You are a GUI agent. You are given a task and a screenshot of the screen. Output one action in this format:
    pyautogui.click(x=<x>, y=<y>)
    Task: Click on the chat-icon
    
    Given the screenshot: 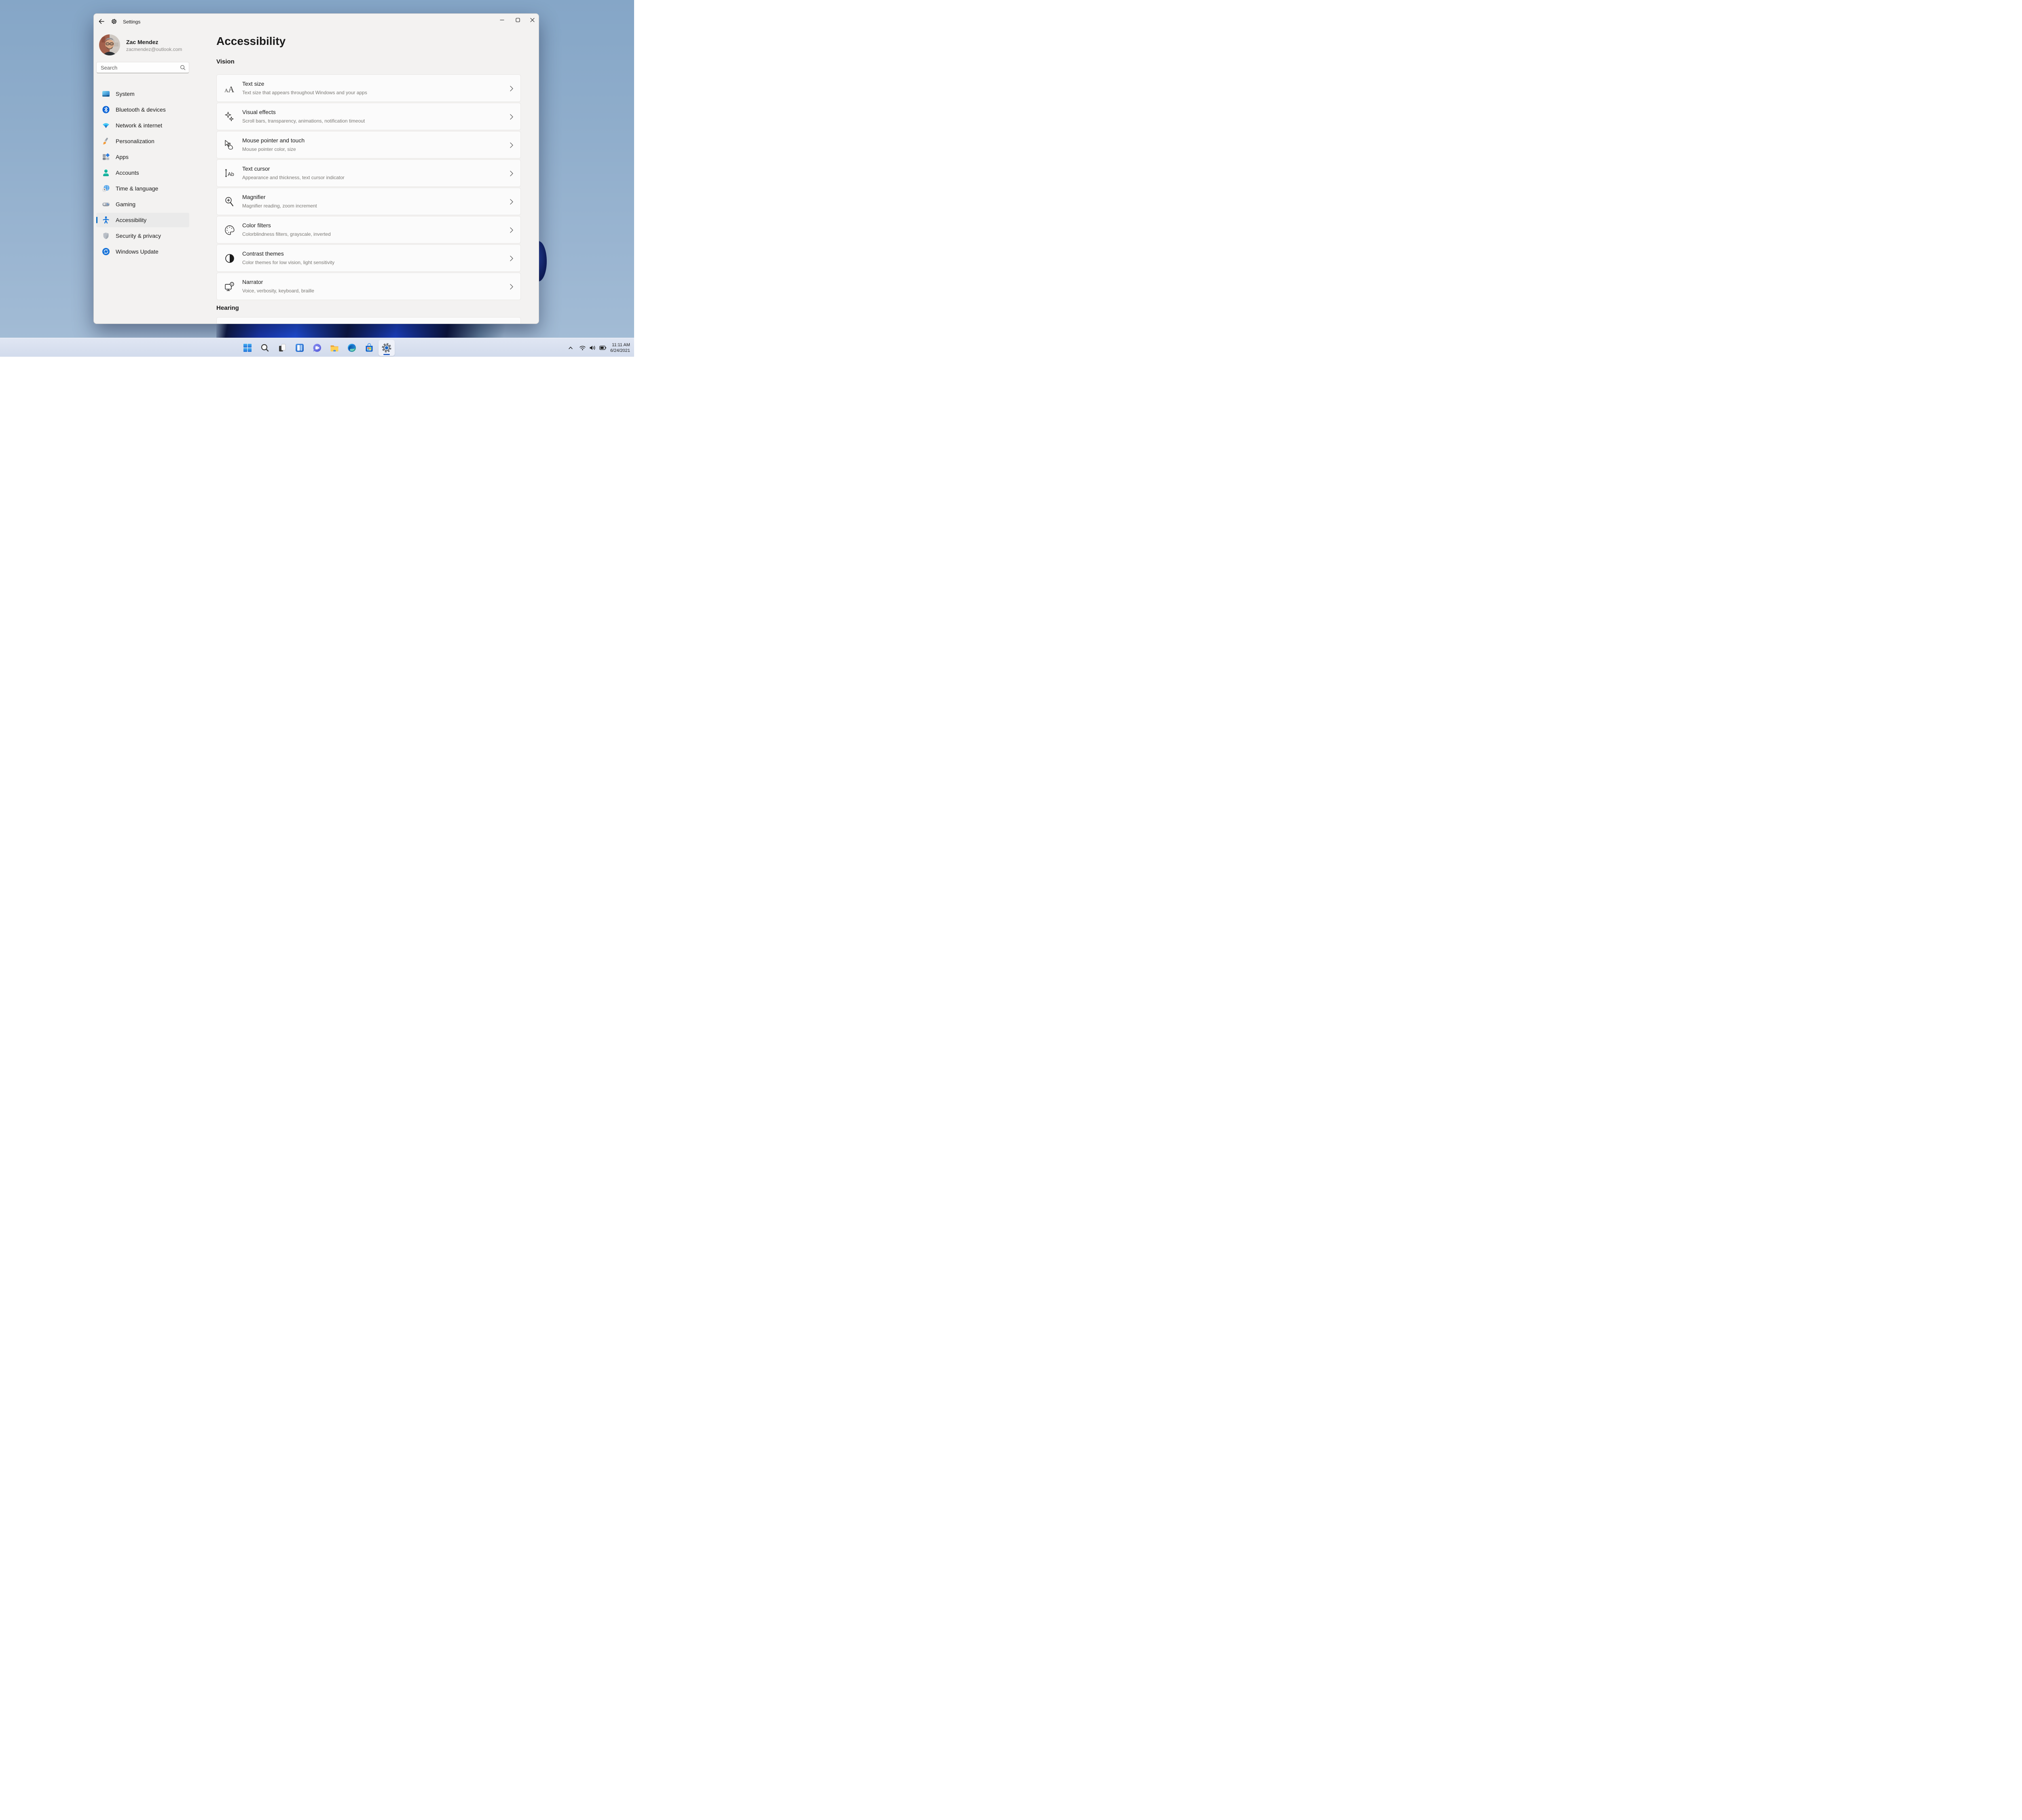 What is the action you would take?
    pyautogui.click(x=317, y=347)
    